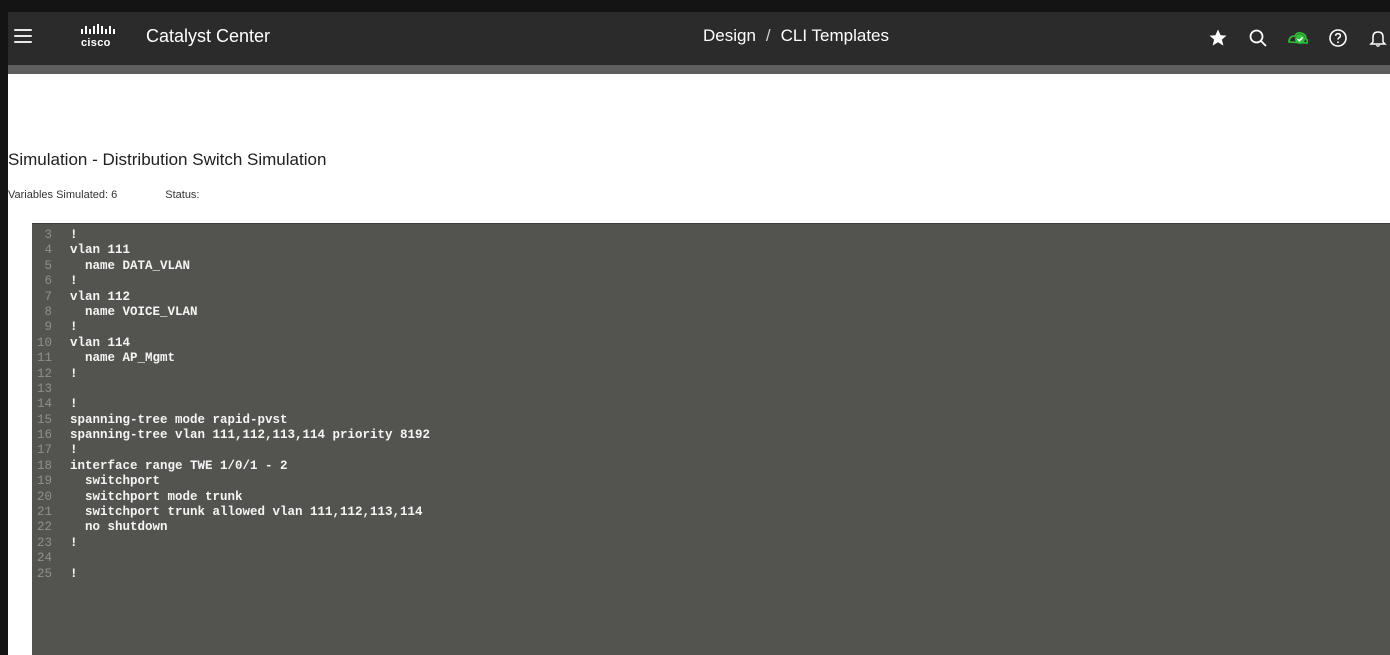  I want to click on breadcrumb-design: Design, so click(729, 36).